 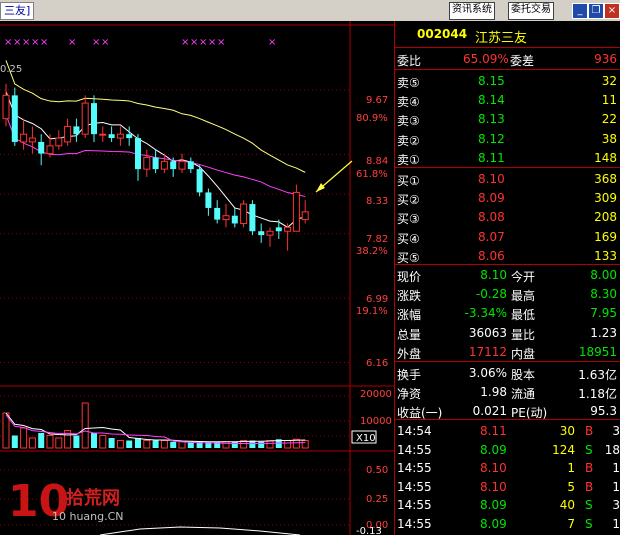 What do you see at coordinates (493, 431) in the screenshot?
I see `tick-price: 8.11` at bounding box center [493, 431].